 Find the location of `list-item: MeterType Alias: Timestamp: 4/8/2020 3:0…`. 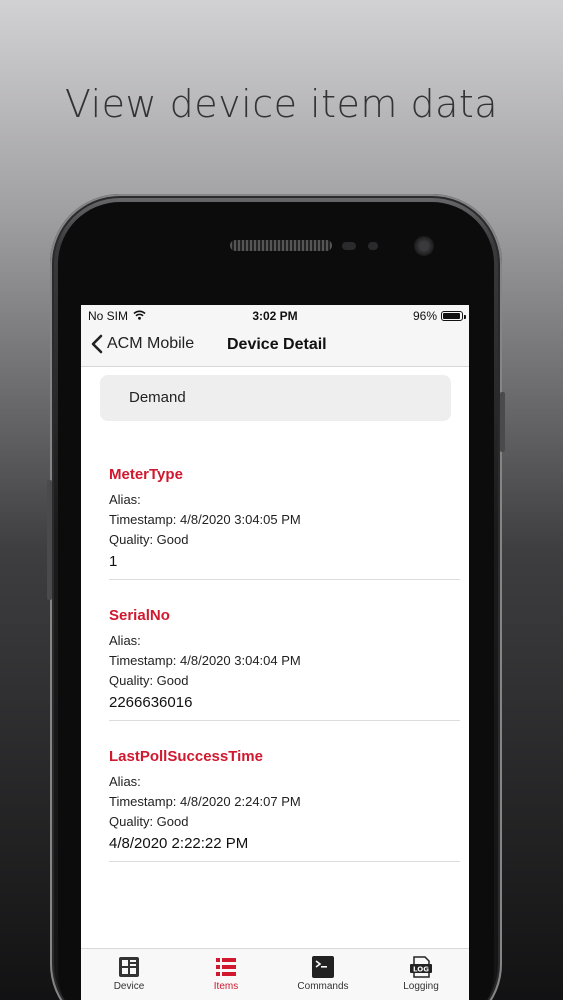

list-item: MeterType Alias: Timestamp: 4/8/2020 3:0… is located at coordinates (284, 509).